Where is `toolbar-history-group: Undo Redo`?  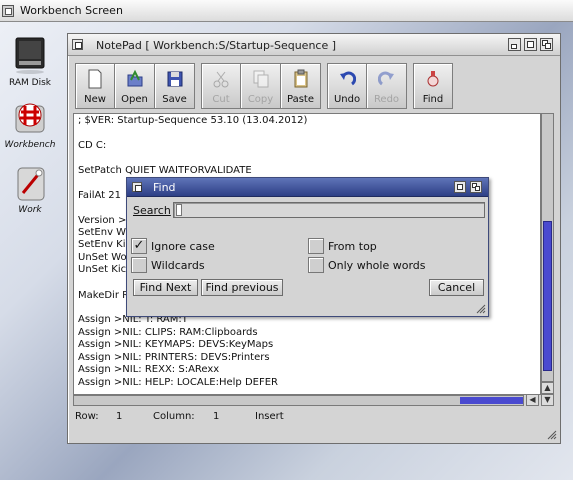
toolbar-history-group: Undo Redo is located at coordinates (367, 86).